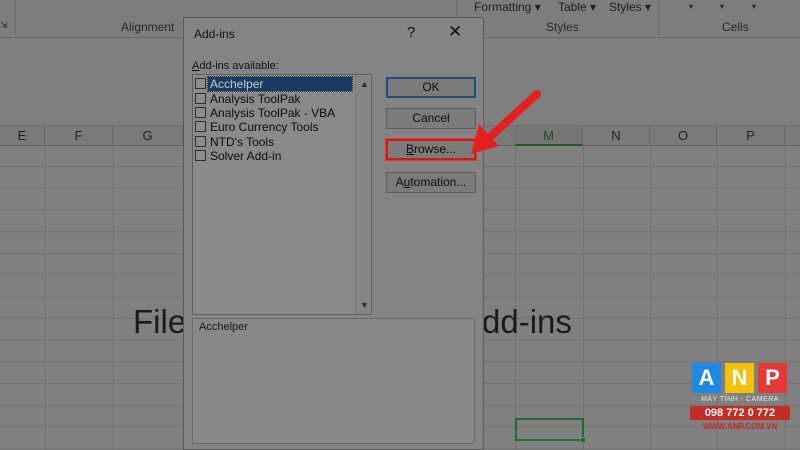  Describe the element at coordinates (239, 66) in the screenshot. I see `add-ins-available-text: dd-ins available:` at that location.